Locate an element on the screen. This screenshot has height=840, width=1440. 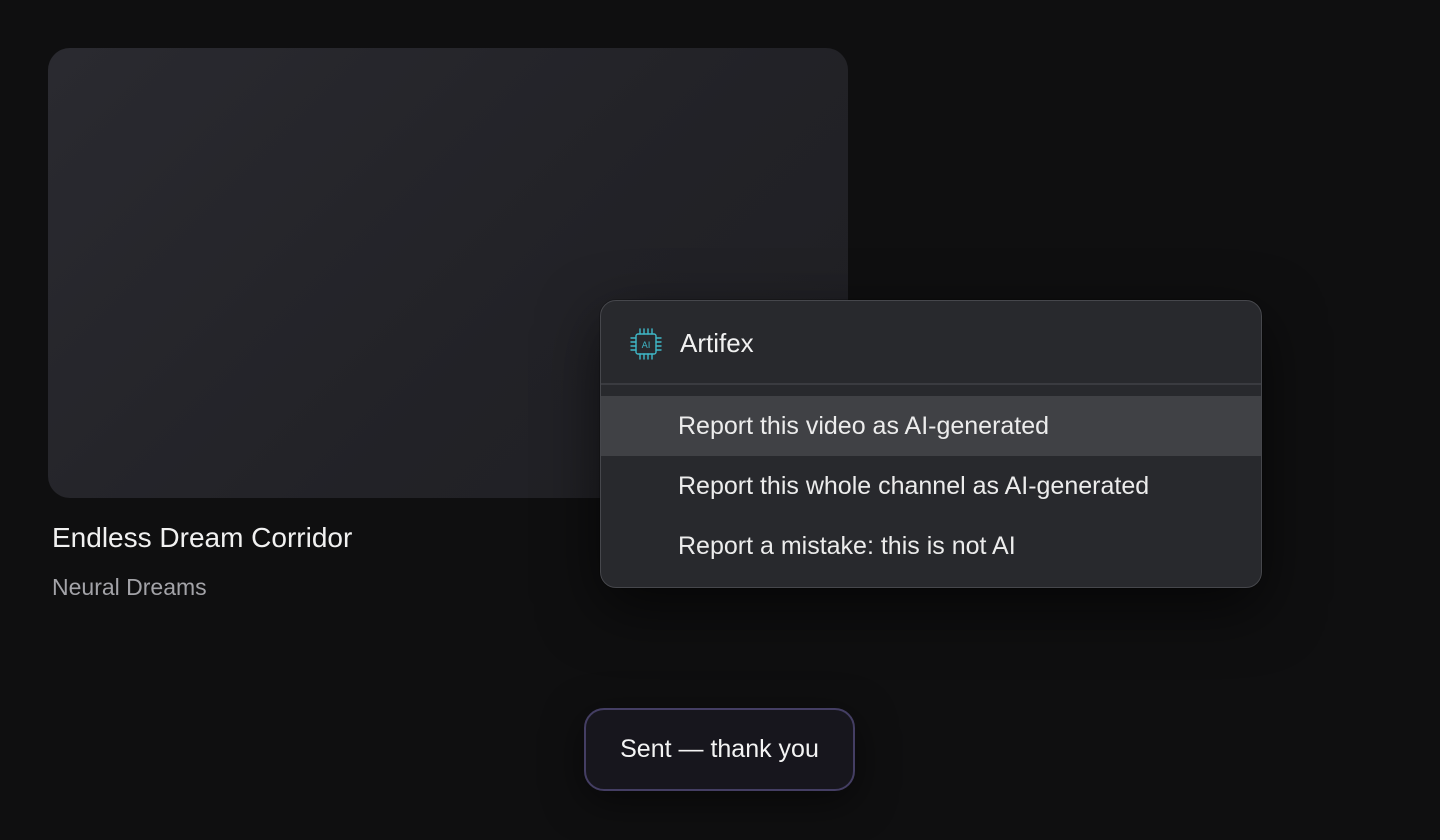
menu-header: AI Artifex is located at coordinates (931, 343).